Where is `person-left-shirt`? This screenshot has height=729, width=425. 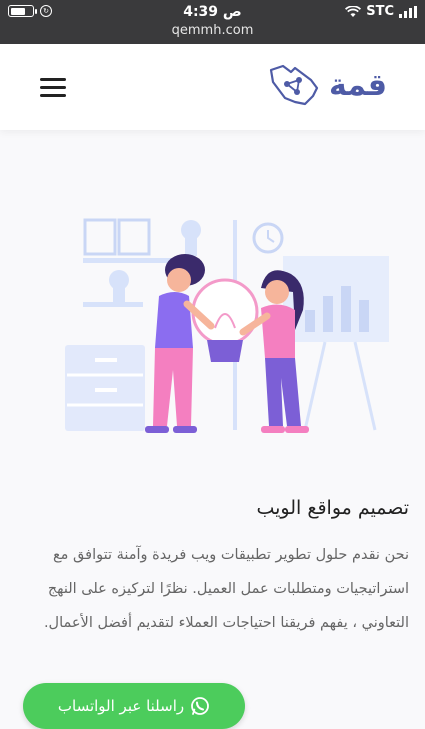
person-left-shirt is located at coordinates (174, 320).